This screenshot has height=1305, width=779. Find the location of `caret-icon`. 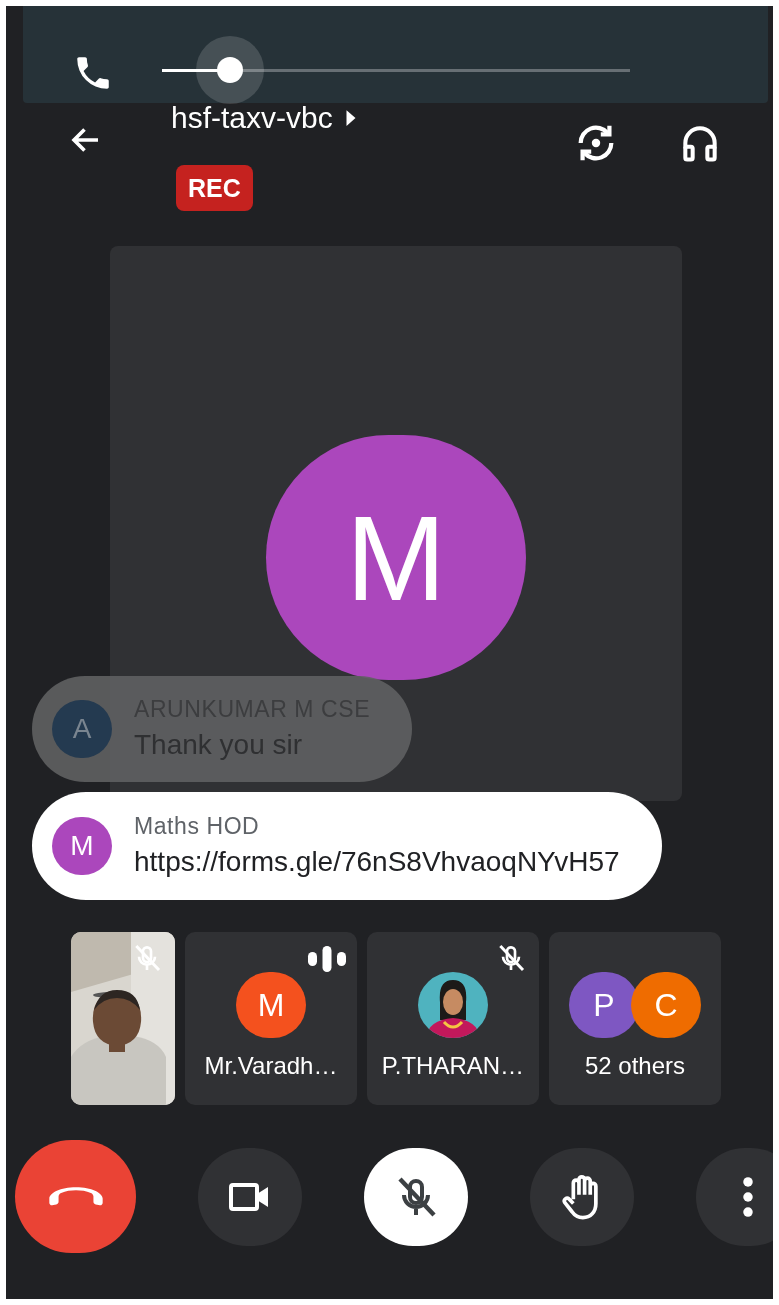

caret-icon is located at coordinates (350, 118).